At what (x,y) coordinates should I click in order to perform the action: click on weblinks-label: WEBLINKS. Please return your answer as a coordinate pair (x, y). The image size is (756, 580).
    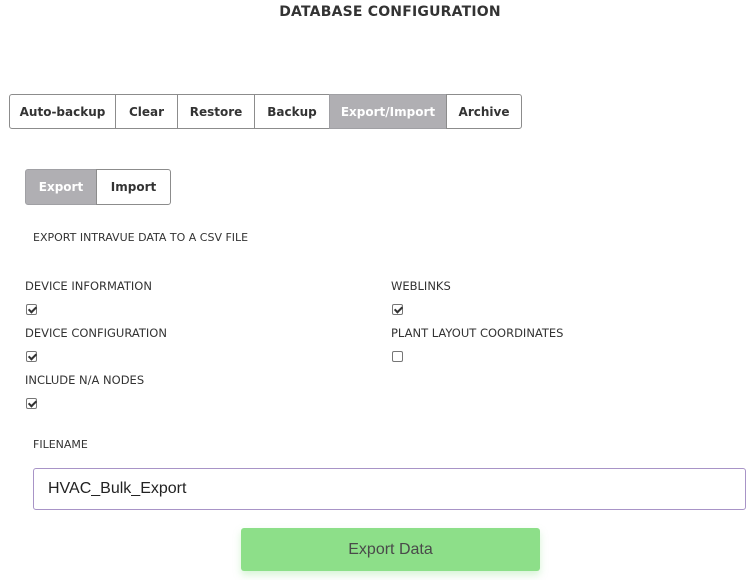
    Looking at the image, I should click on (421, 286).